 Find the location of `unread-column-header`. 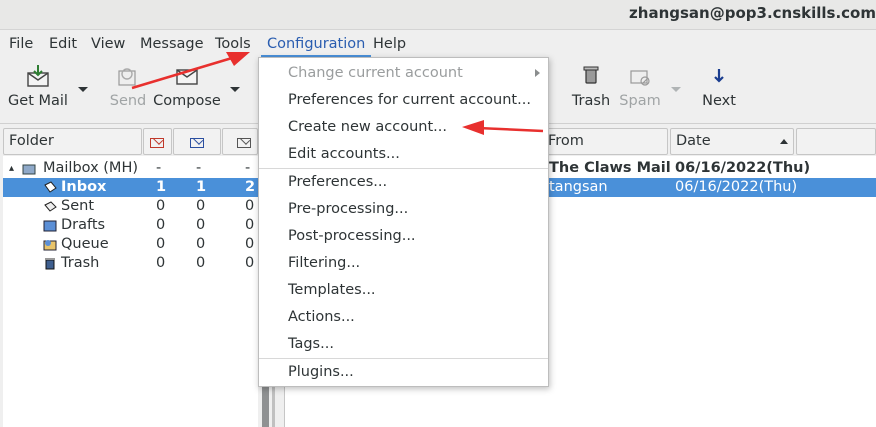

unread-column-header is located at coordinates (197, 141).